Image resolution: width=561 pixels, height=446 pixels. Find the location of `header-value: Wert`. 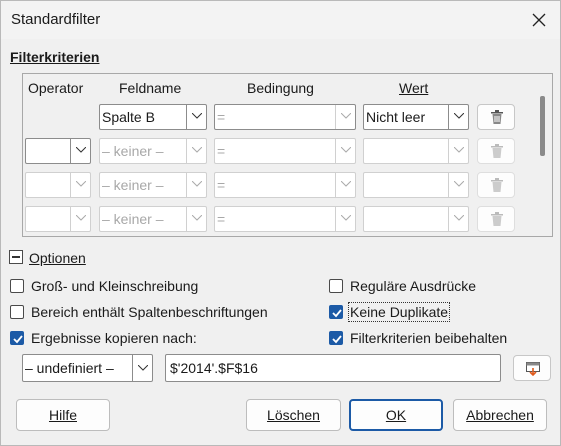

header-value: Wert is located at coordinates (414, 88).